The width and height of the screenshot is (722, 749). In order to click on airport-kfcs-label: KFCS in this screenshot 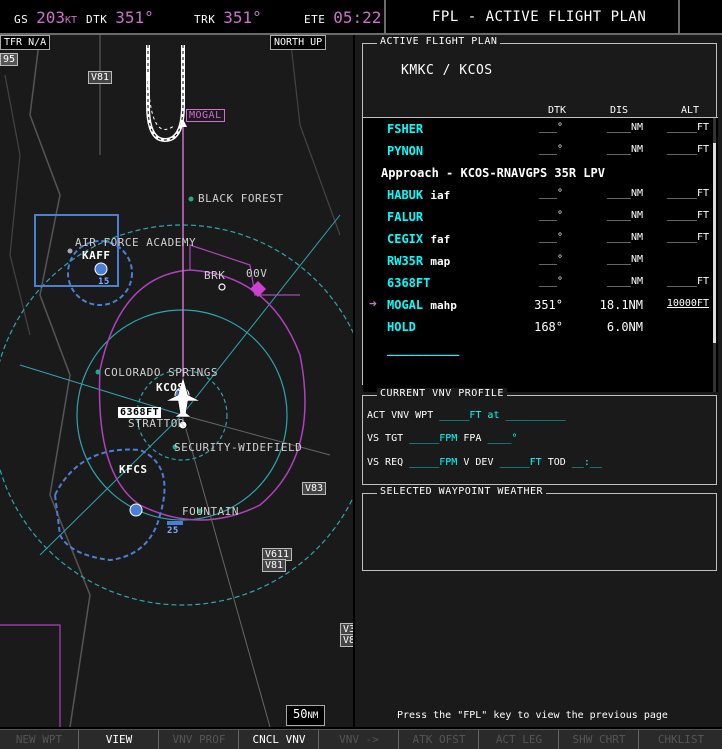, I will do `click(133, 469)`.